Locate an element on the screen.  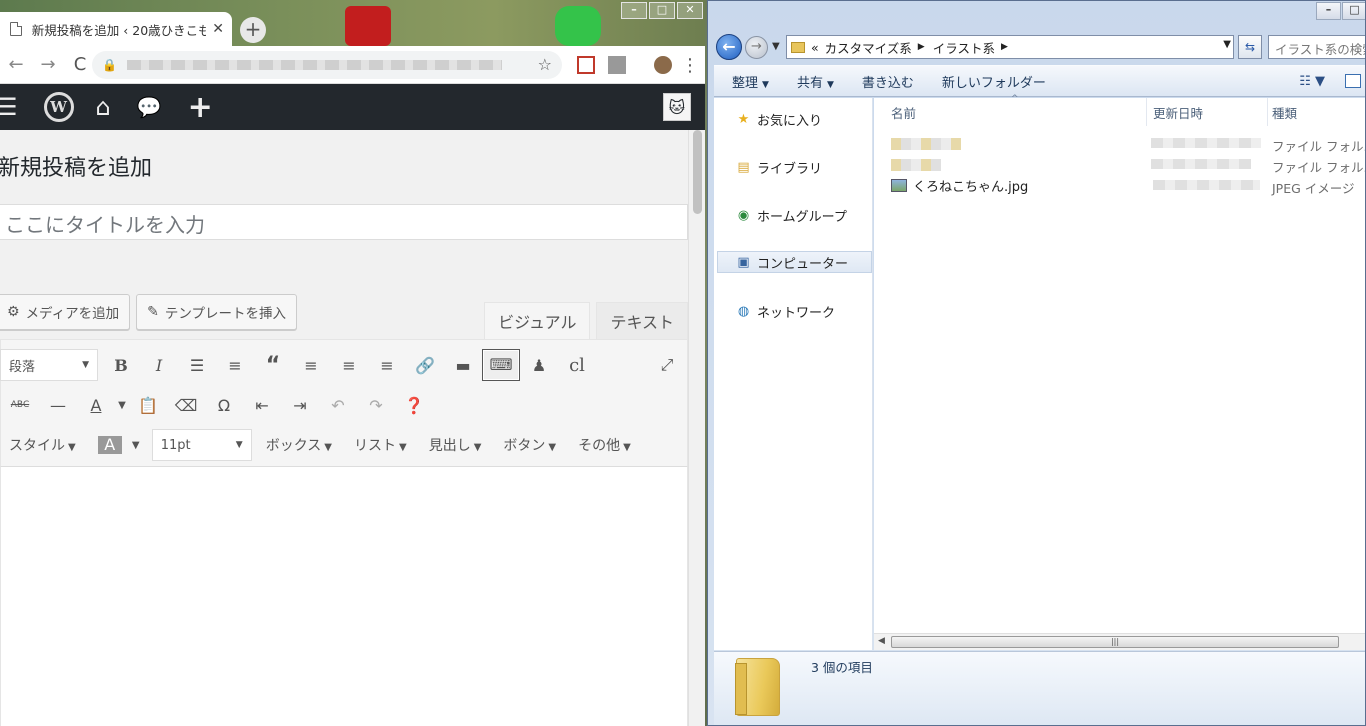
scroll-left-icon: ◀ is located at coordinates (881, 641).